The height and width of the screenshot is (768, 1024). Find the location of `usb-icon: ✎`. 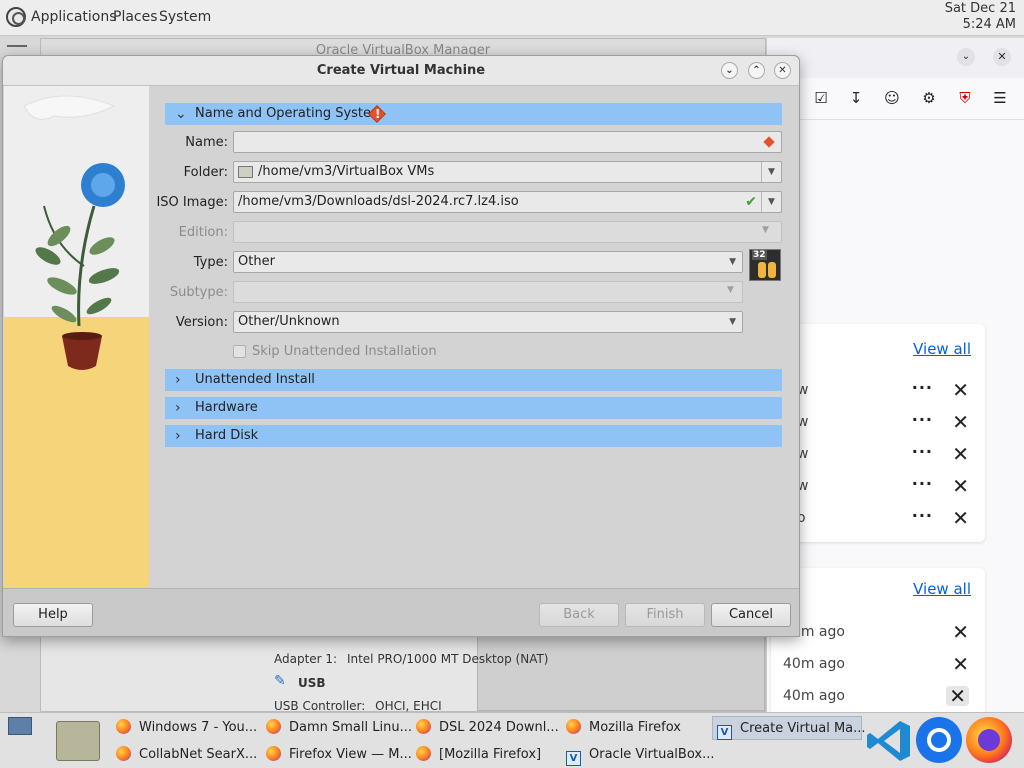

usb-icon: ✎ is located at coordinates (280, 681).